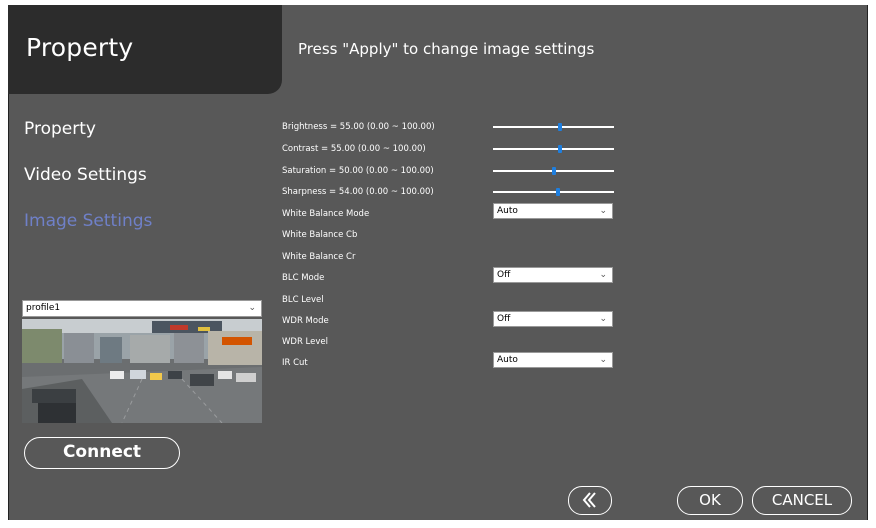  Describe the element at coordinates (802, 500) in the screenshot. I see `cancel-button: CANCEL` at that location.